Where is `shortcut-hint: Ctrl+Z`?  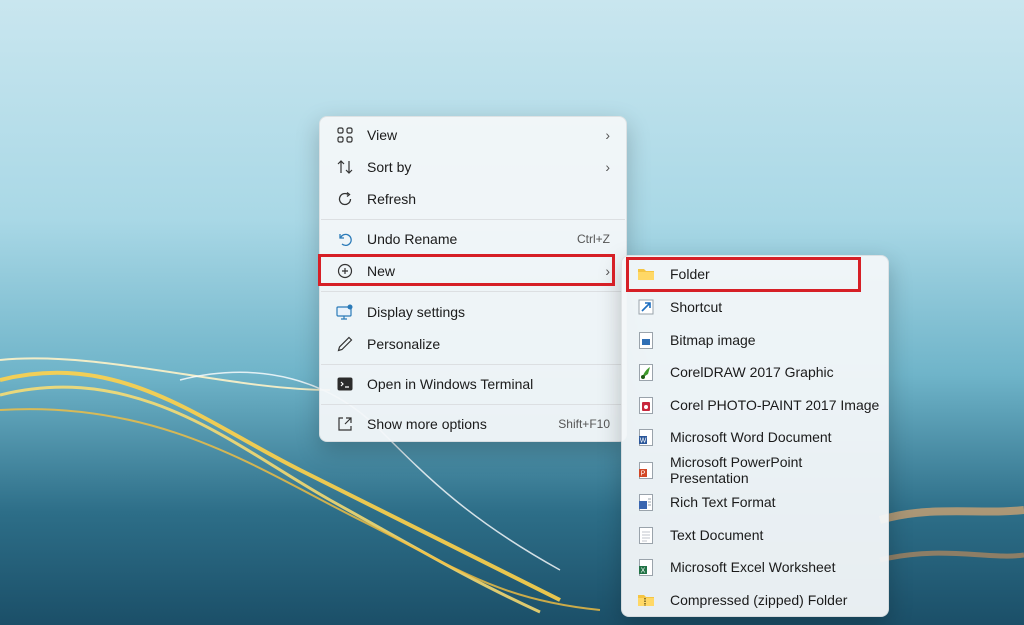
shortcut-hint: Ctrl+Z is located at coordinates (593, 239).